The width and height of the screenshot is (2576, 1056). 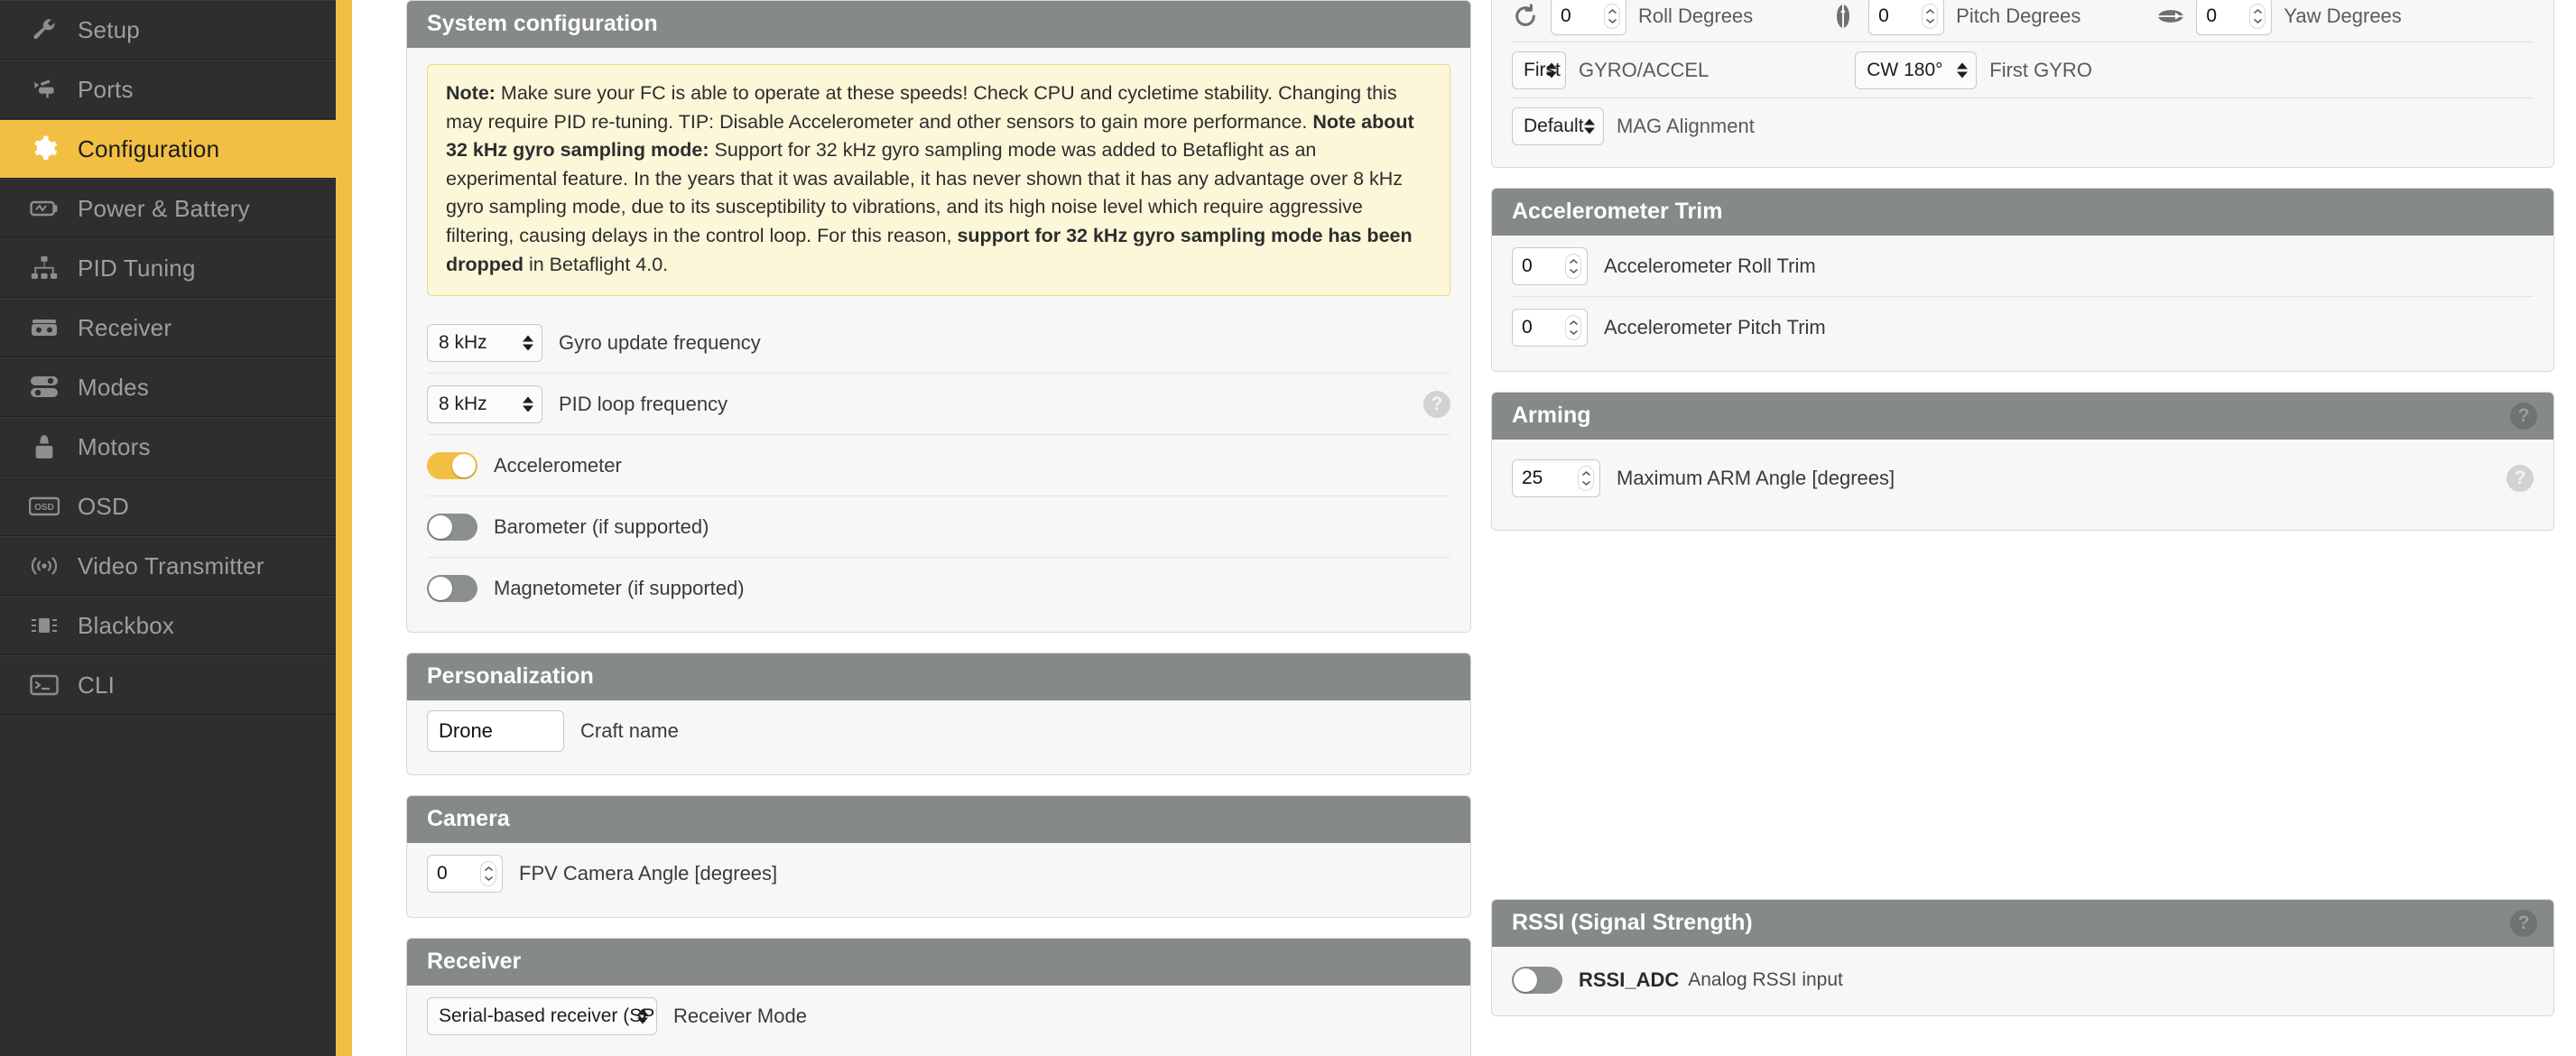 I want to click on accelerometer-pitch-trim-row: 0 Accelerometer Pitch Trim, so click(x=2023, y=327).